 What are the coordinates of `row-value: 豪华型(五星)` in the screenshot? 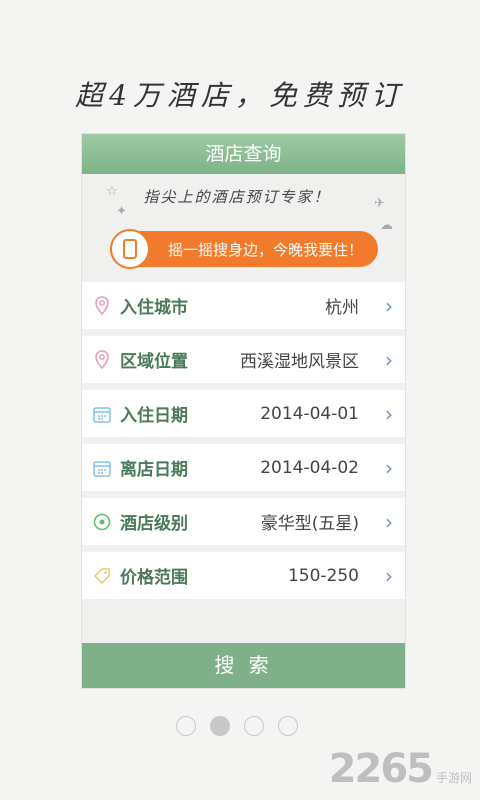 It's located at (309, 524).